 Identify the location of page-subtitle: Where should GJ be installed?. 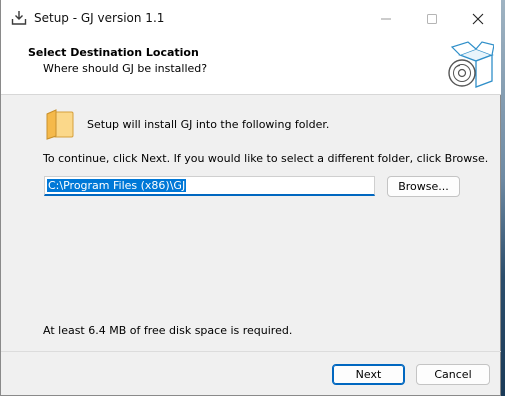
(125, 68).